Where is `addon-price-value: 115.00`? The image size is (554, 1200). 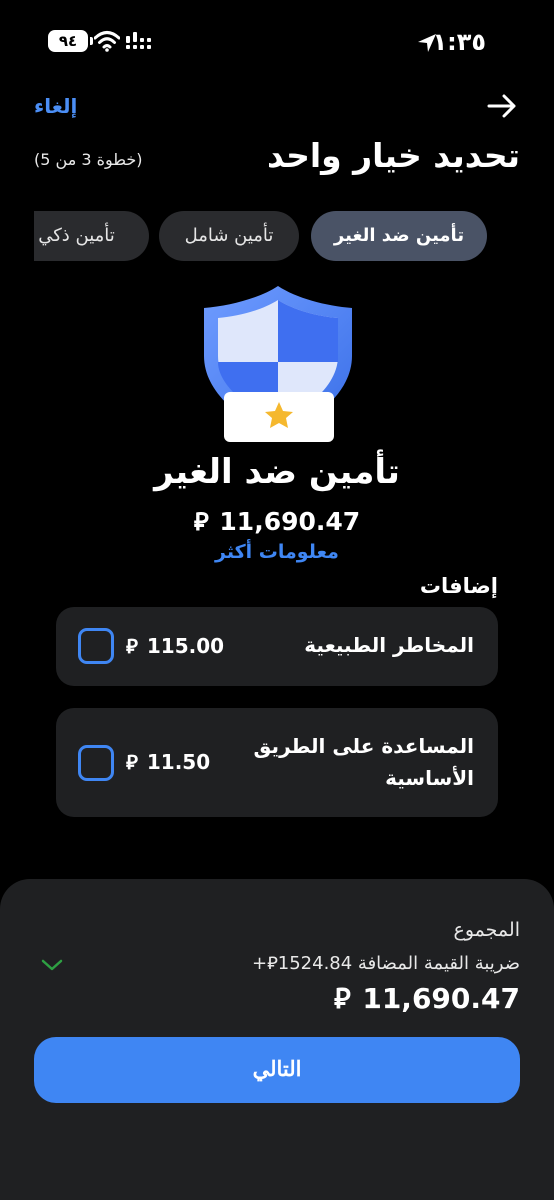 addon-price-value: 115.00 is located at coordinates (185, 646).